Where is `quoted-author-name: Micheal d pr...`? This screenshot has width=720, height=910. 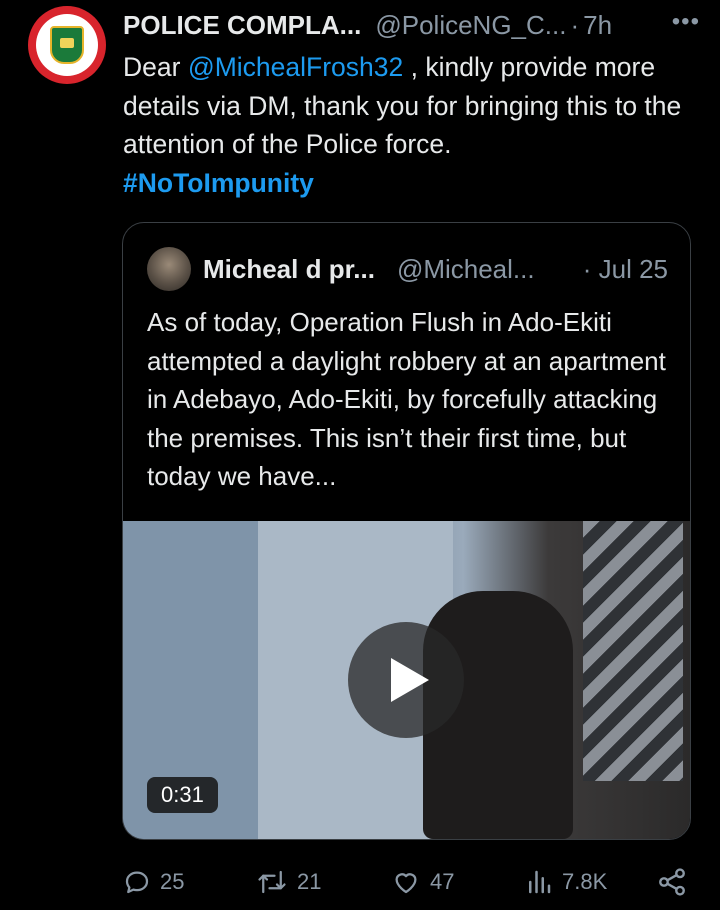 quoted-author-name: Micheal d pr... is located at coordinates (289, 269).